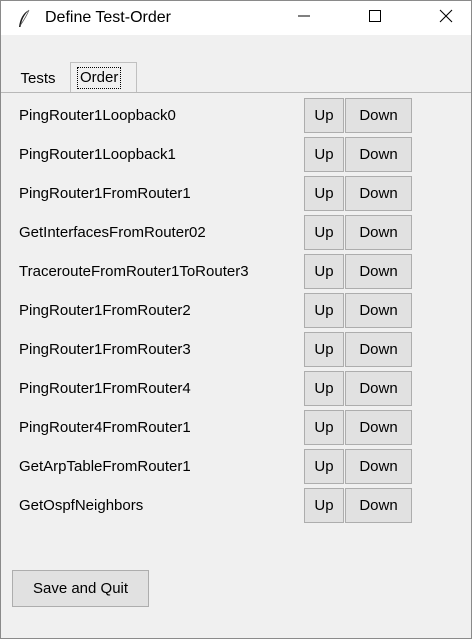 The height and width of the screenshot is (639, 472). I want to click on maximize-icon, so click(375, 18).